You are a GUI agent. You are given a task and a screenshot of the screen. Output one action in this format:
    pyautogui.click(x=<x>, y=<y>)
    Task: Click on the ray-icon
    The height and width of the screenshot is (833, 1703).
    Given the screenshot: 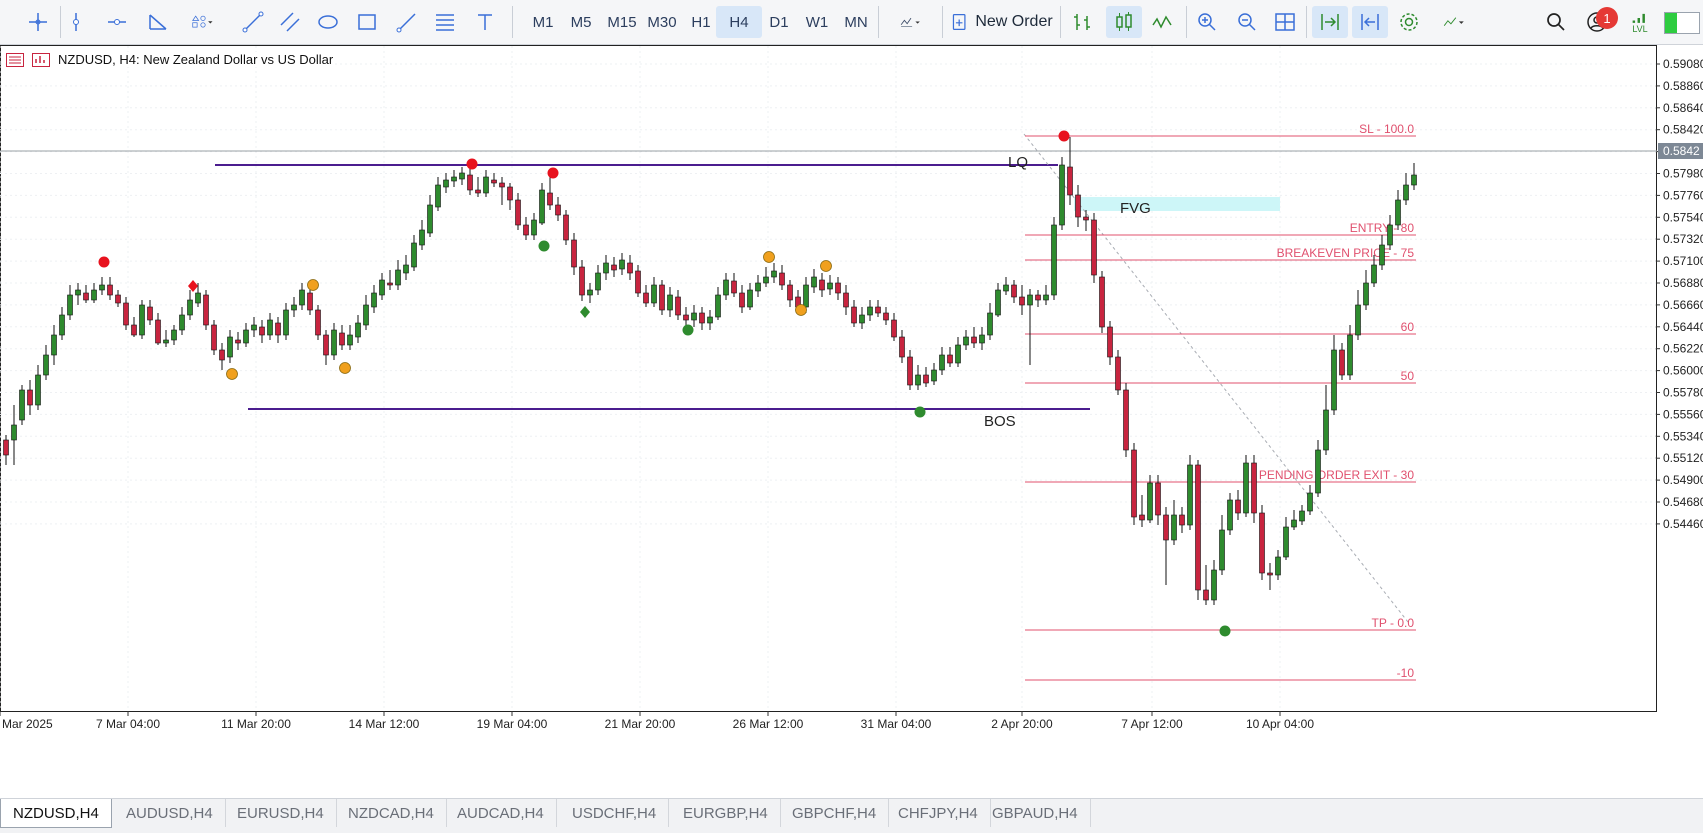 What is the action you would take?
    pyautogui.click(x=407, y=22)
    